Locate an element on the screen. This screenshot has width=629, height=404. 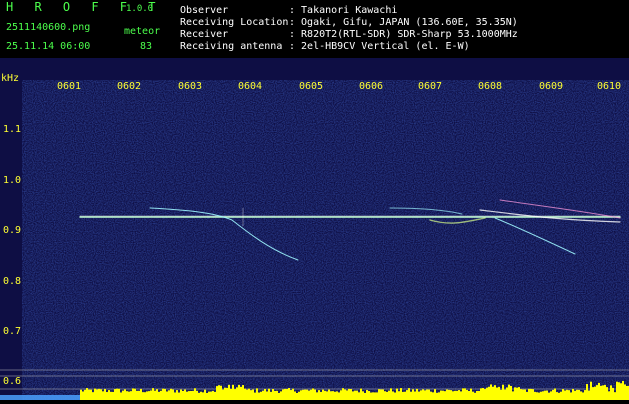
y-tick-label: 1.0 is located at coordinates (12, 180).